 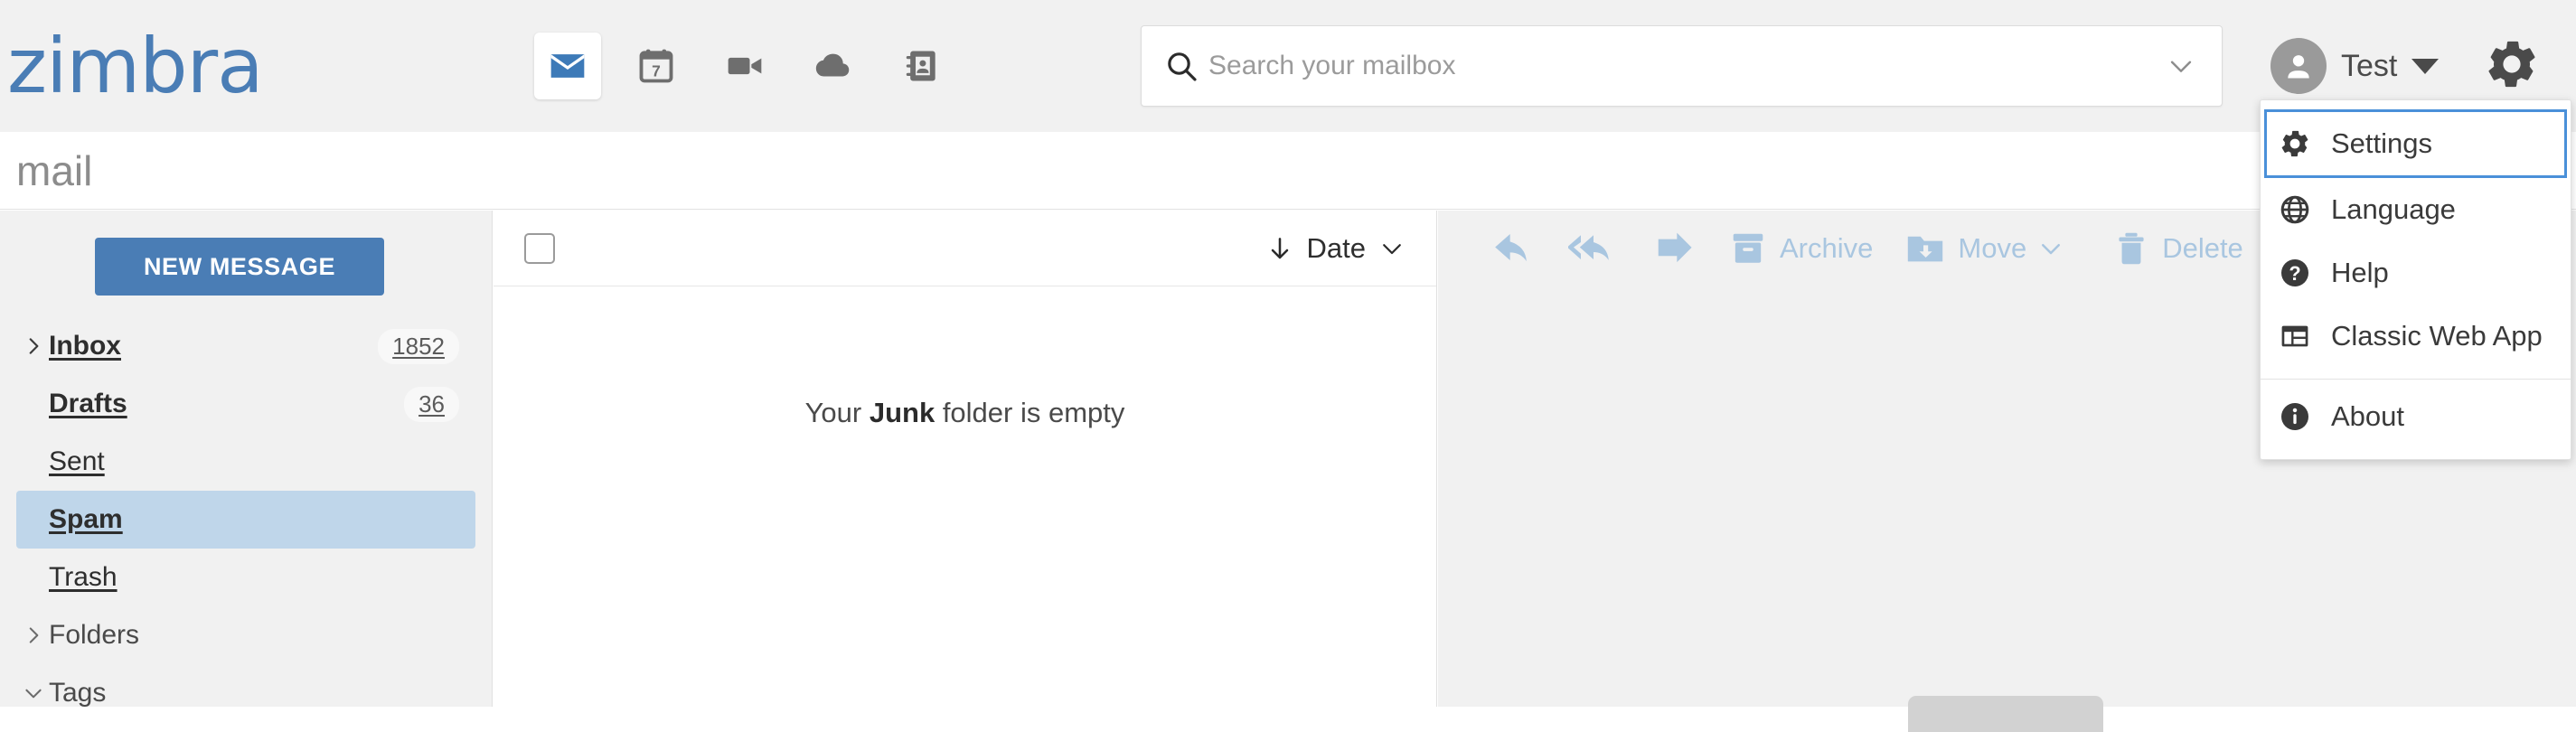 What do you see at coordinates (2425, 66) in the screenshot?
I see `caret-down-icon` at bounding box center [2425, 66].